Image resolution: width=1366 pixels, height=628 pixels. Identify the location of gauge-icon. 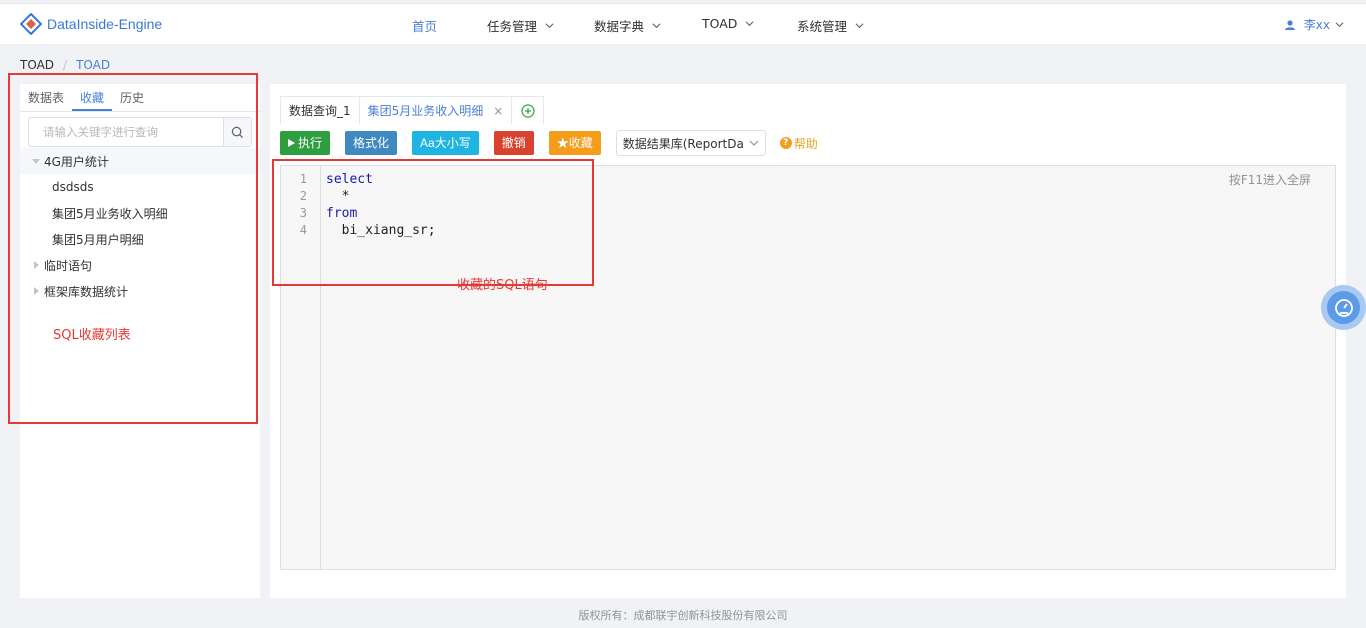
(1343, 307).